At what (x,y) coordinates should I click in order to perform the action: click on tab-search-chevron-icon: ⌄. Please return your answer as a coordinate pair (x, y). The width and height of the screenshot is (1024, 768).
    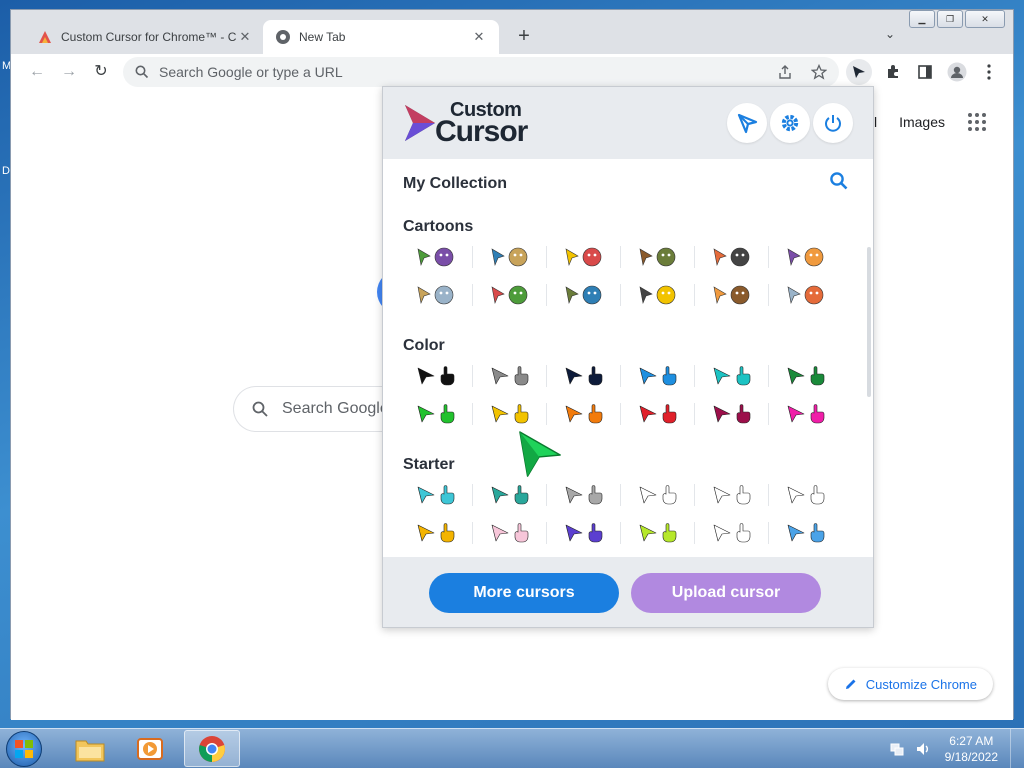
    Looking at the image, I should click on (890, 34).